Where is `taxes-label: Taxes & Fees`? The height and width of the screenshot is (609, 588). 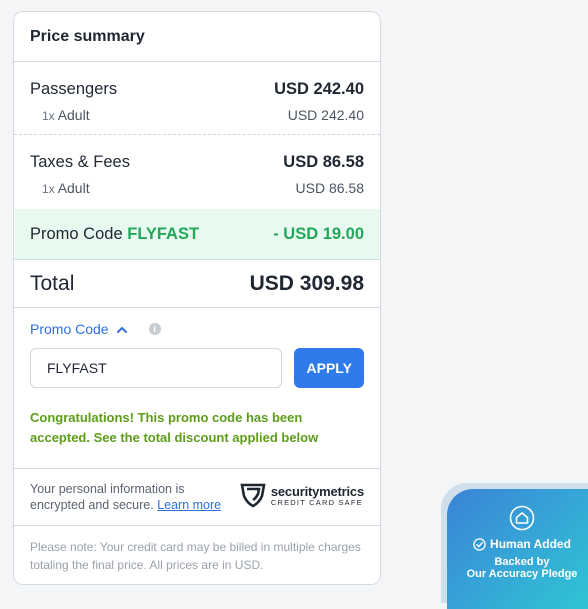 taxes-label: Taxes & Fees is located at coordinates (80, 161).